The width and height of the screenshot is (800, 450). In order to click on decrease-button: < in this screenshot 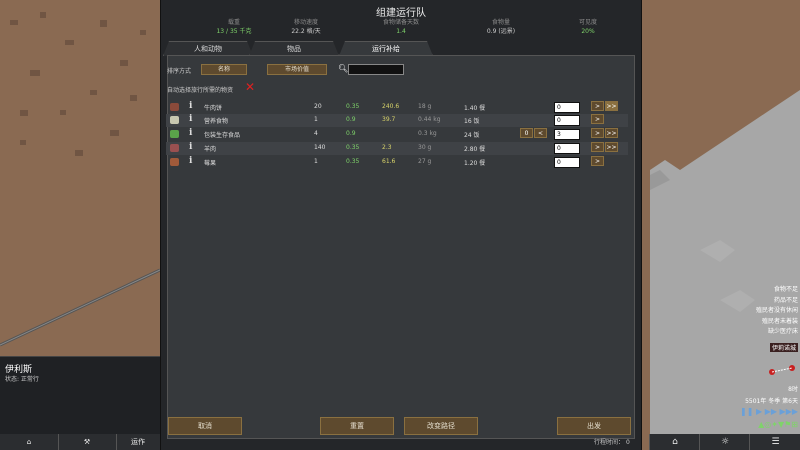, I will do `click(540, 133)`.